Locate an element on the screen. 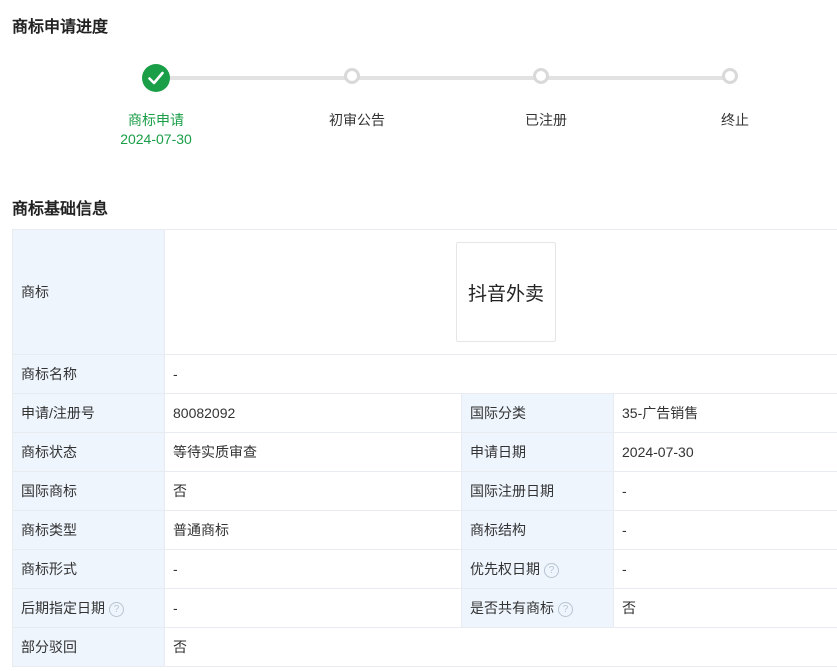 The height and width of the screenshot is (671, 837). partial-rejection-value: 否 is located at coordinates (500, 647).